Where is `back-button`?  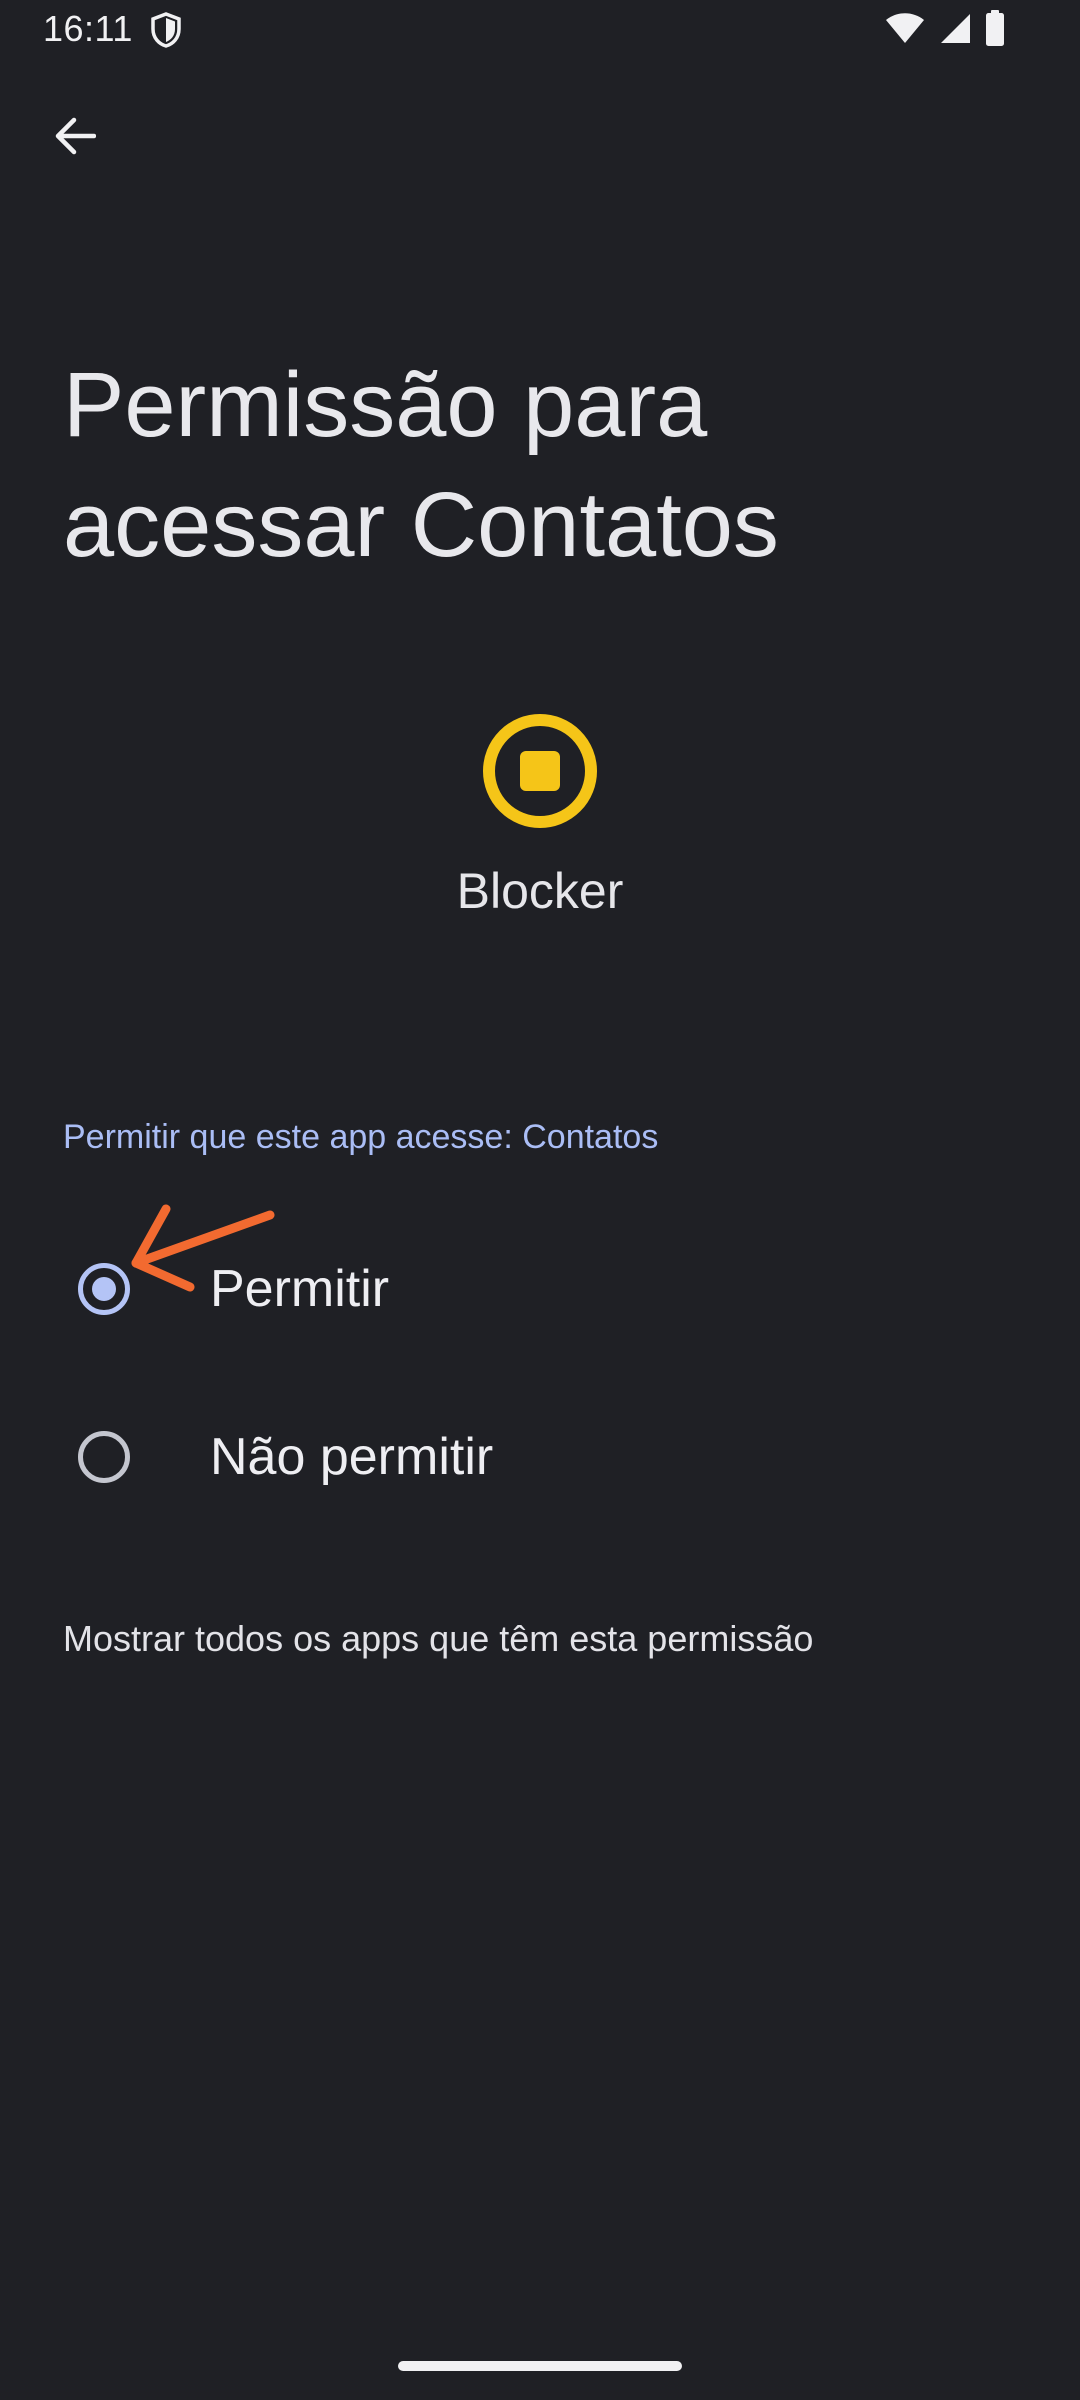
back-button is located at coordinates (74, 138).